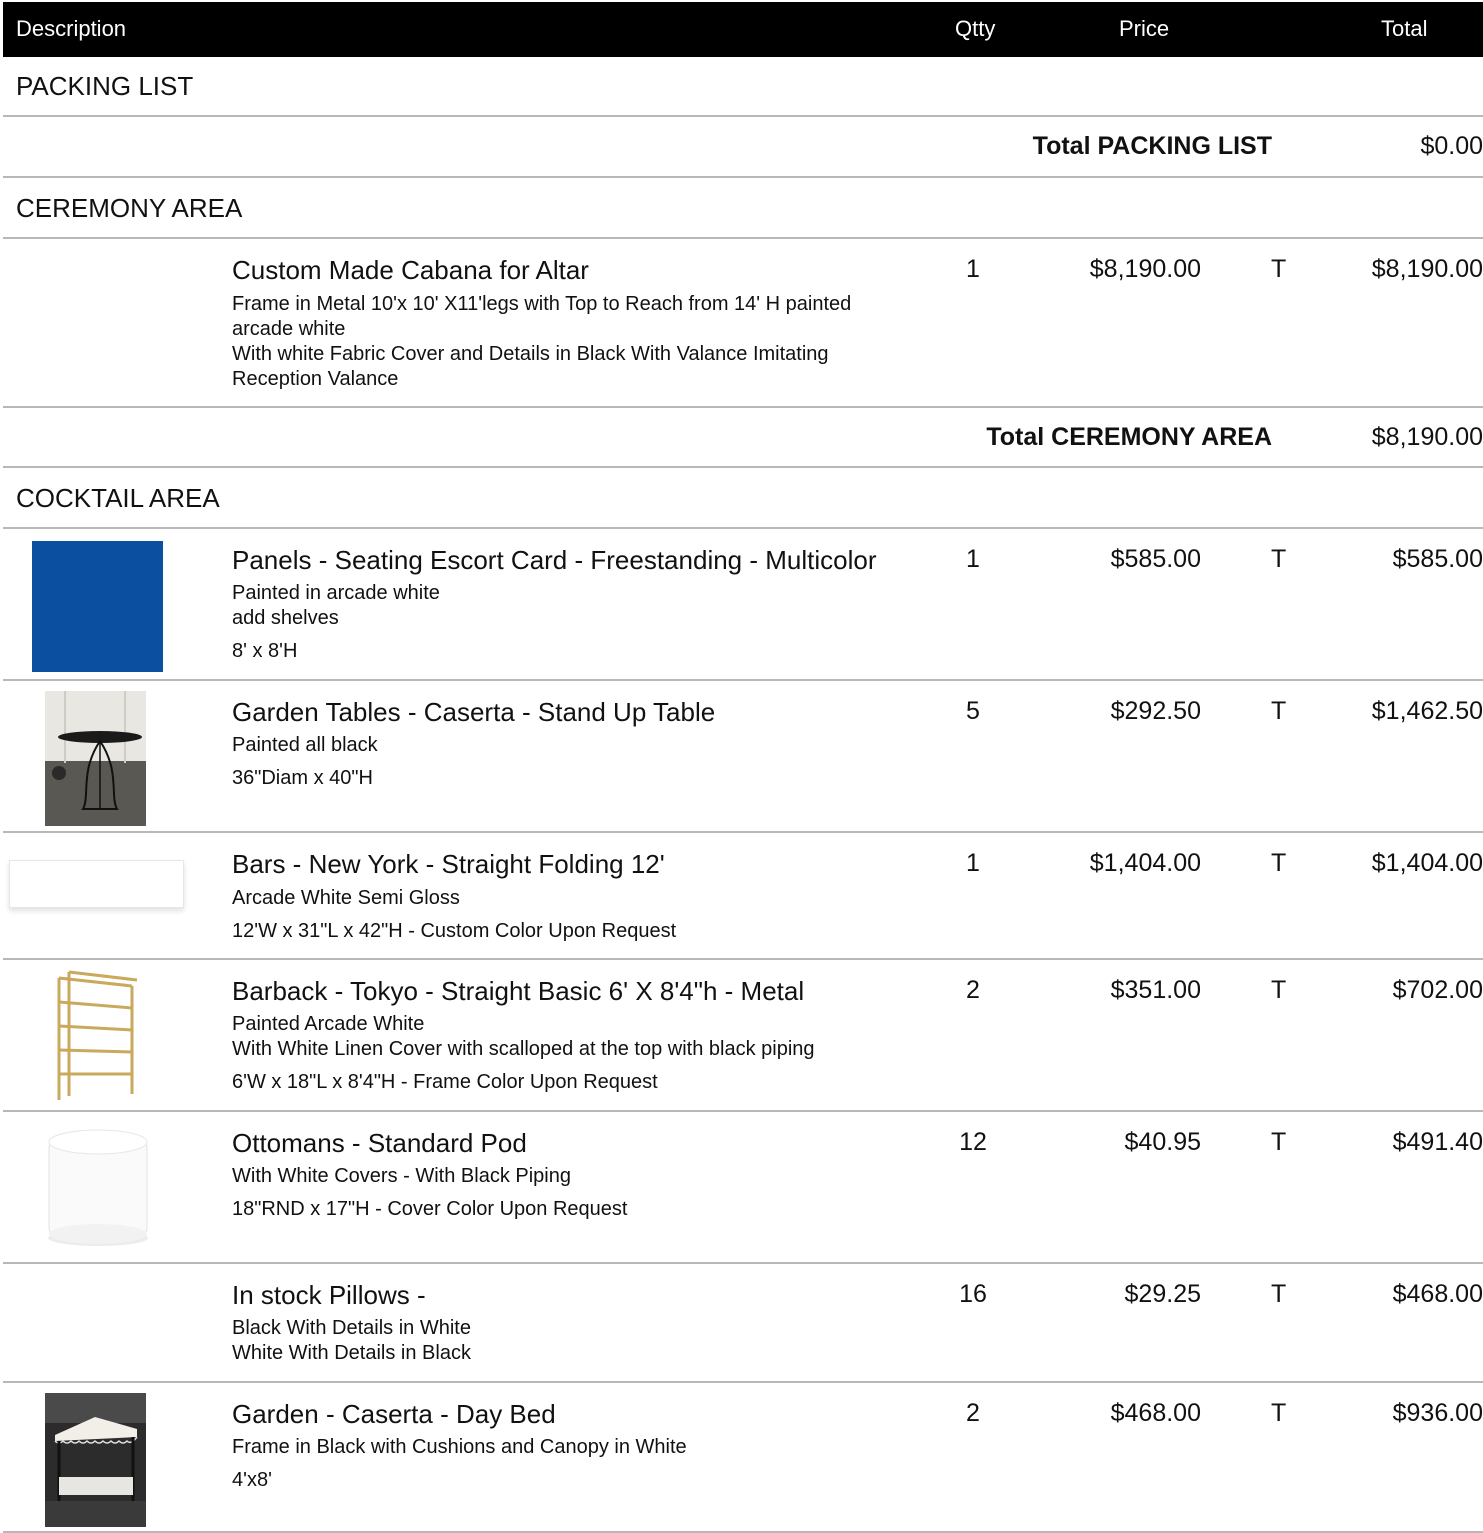  I want to click on item-price: $40.95, so click(1162, 1142).